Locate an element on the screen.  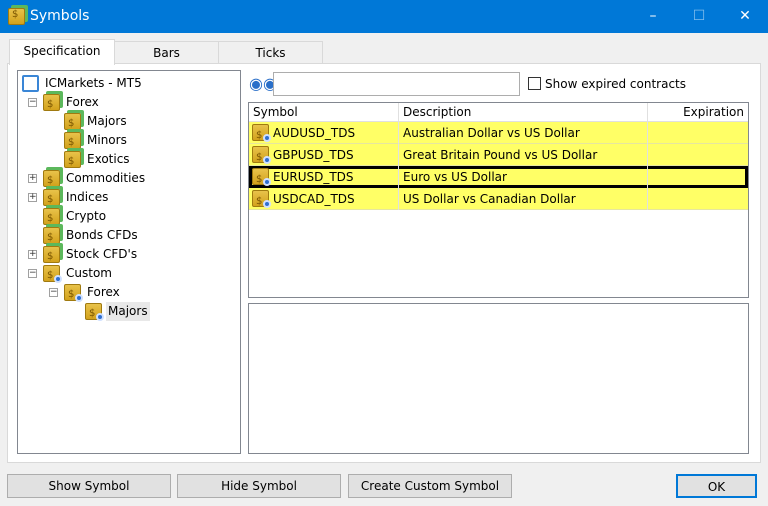
header-symbol: Symbol is located at coordinates (324, 112).